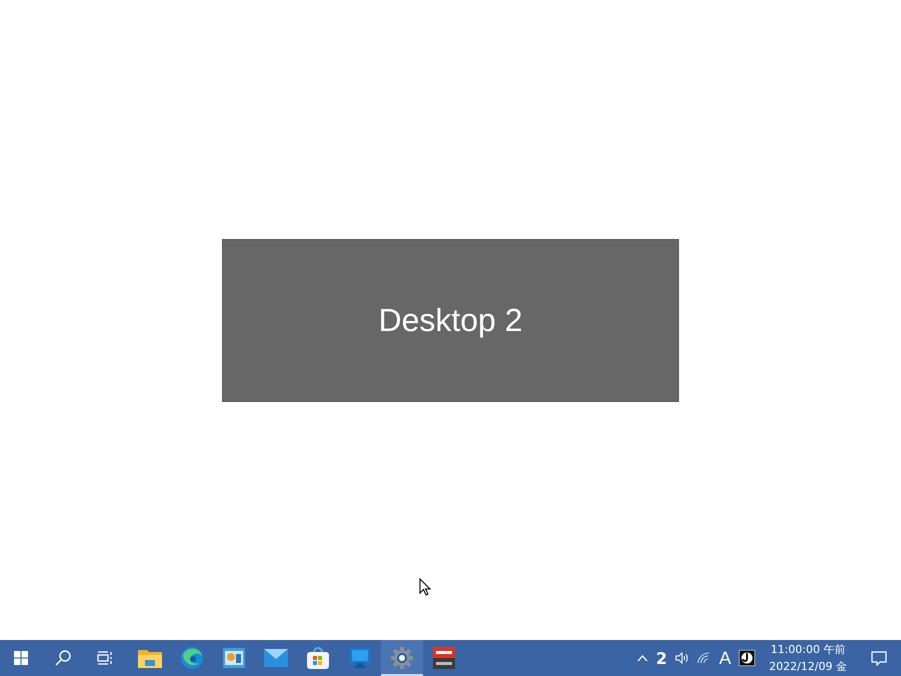 This screenshot has height=676, width=901. What do you see at coordinates (276, 658) in the screenshot?
I see `mail-icon` at bounding box center [276, 658].